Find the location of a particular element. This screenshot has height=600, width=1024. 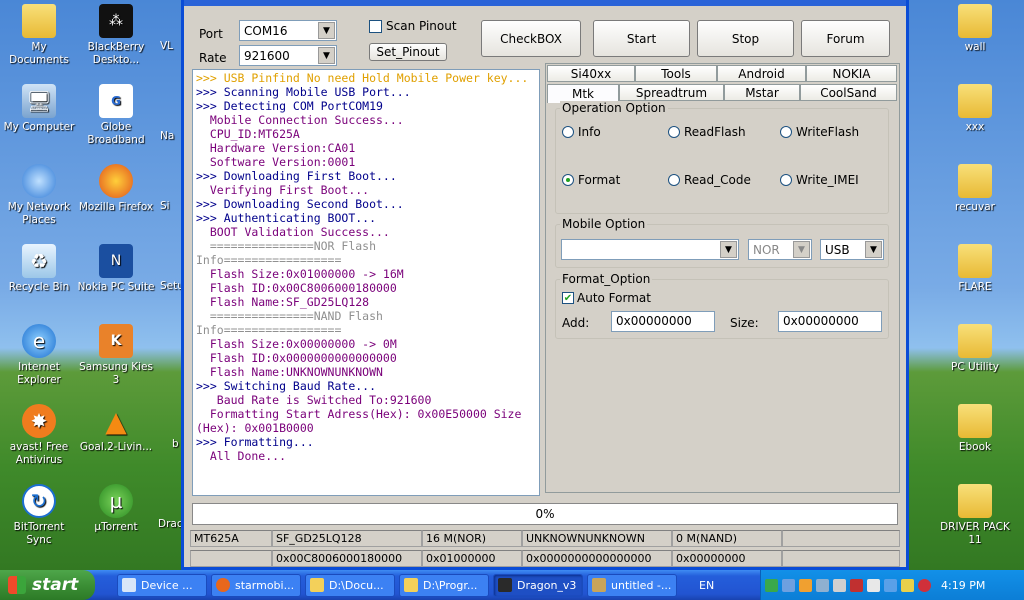

desktop-icon-ebook: Ebook is located at coordinates (975, 429).